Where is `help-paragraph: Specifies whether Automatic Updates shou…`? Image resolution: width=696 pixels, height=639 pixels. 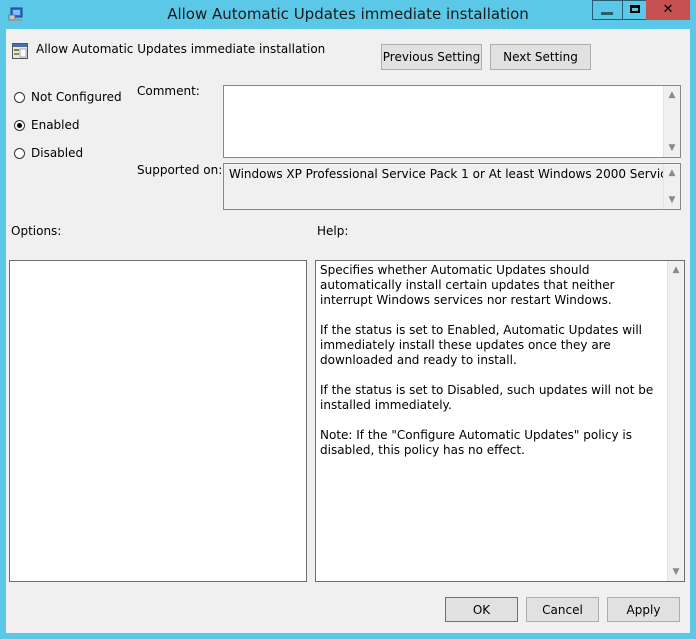
help-paragraph: Specifies whether Automatic Updates shou… is located at coordinates (467, 285).